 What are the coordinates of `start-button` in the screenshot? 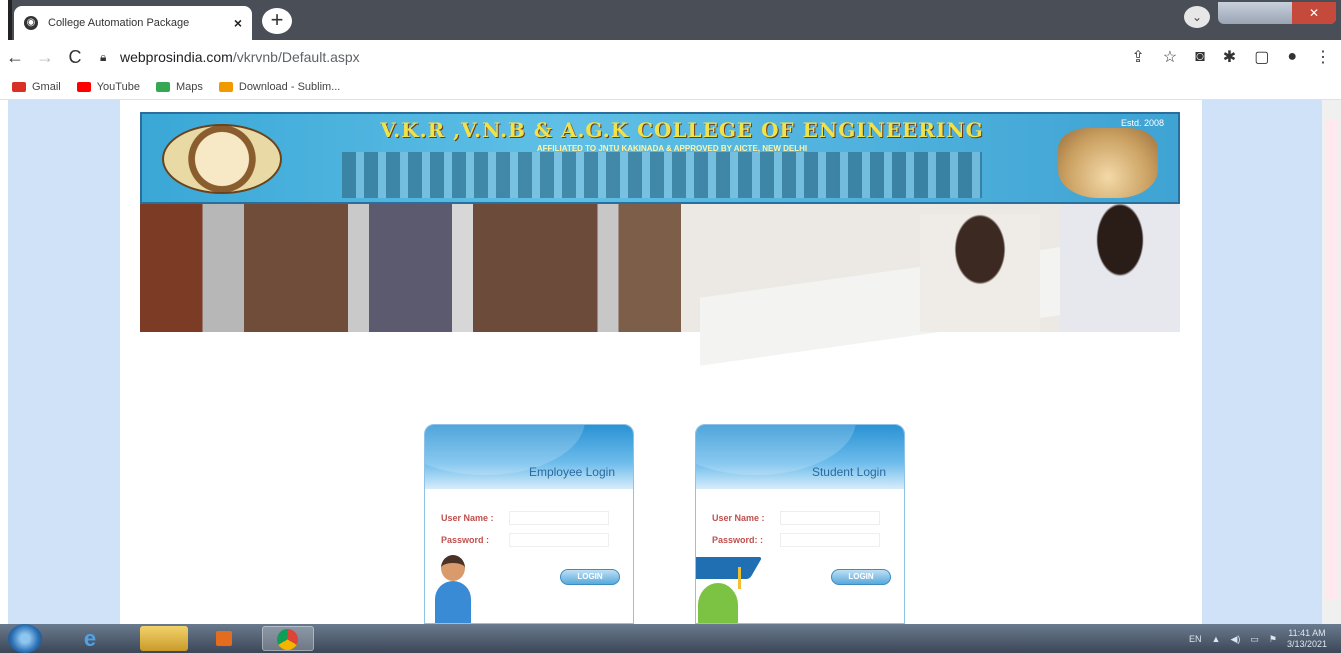 It's located at (25, 638).